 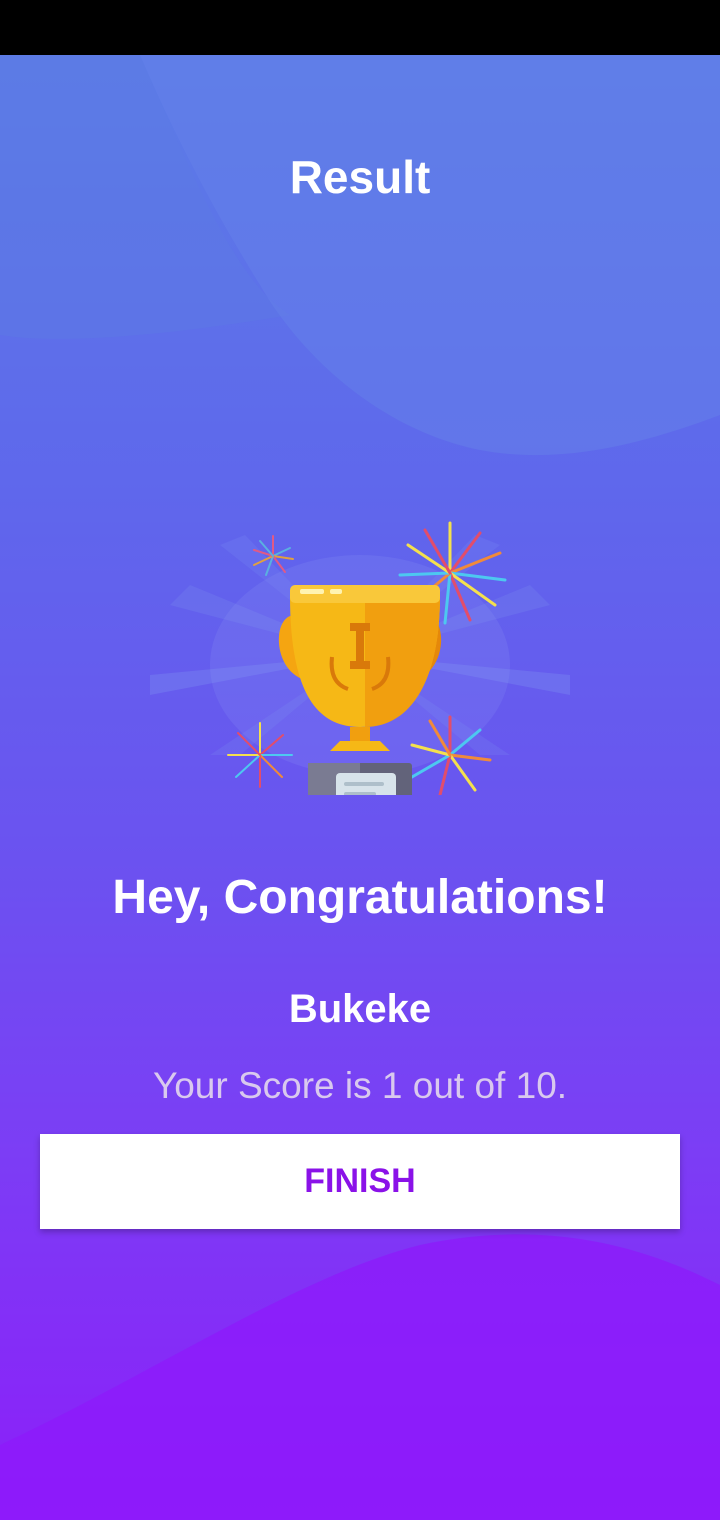 What do you see at coordinates (360, 1085) in the screenshot?
I see `score-text: Your Score is 1 out of 10.` at bounding box center [360, 1085].